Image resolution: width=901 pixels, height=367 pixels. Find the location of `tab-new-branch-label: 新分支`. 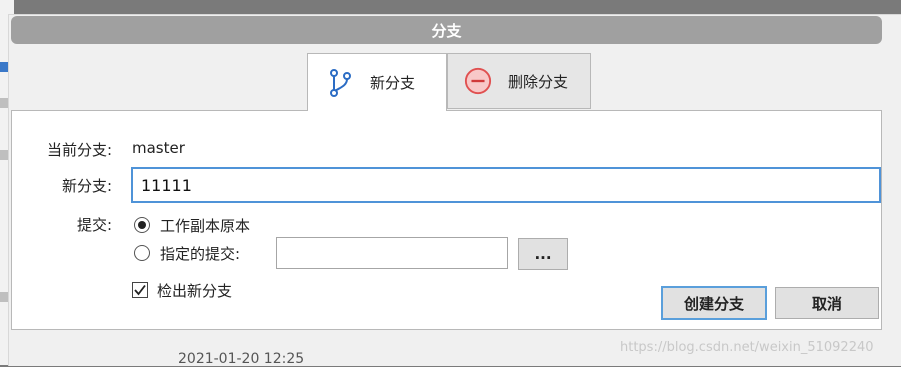

tab-new-branch-label: 新分支 is located at coordinates (393, 83).